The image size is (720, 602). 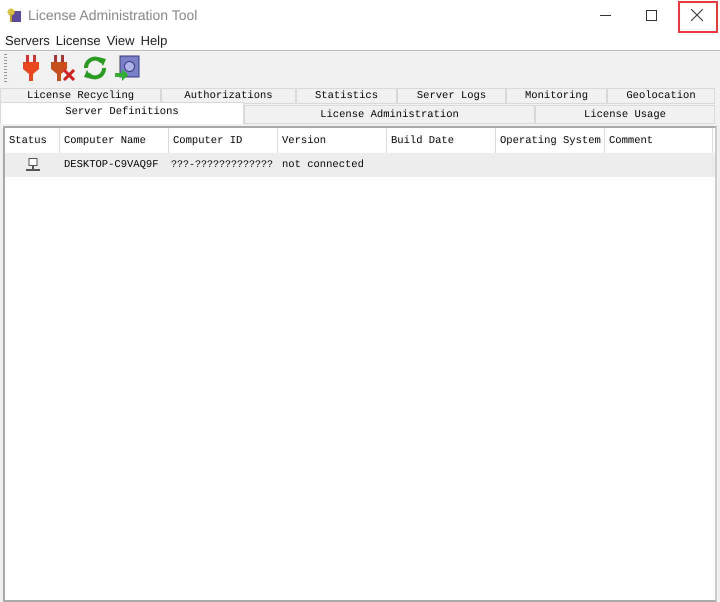 What do you see at coordinates (625, 114) in the screenshot?
I see `tab: License Usage` at bounding box center [625, 114].